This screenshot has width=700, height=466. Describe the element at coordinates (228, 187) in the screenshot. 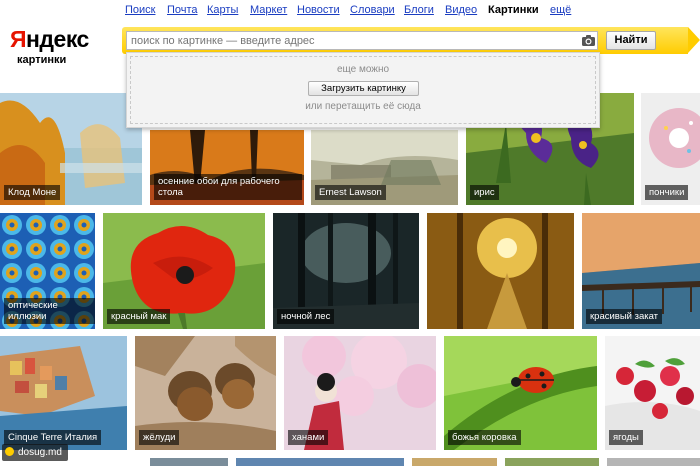

I see `caption: осенние обои для рабочего стола` at that location.